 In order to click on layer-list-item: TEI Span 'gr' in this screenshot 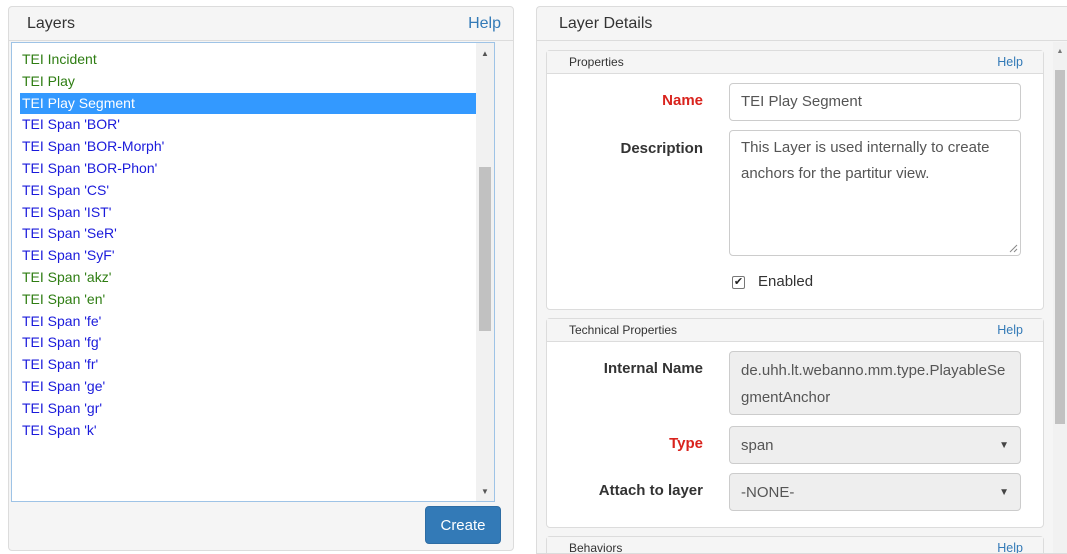, I will do `click(245, 409)`.